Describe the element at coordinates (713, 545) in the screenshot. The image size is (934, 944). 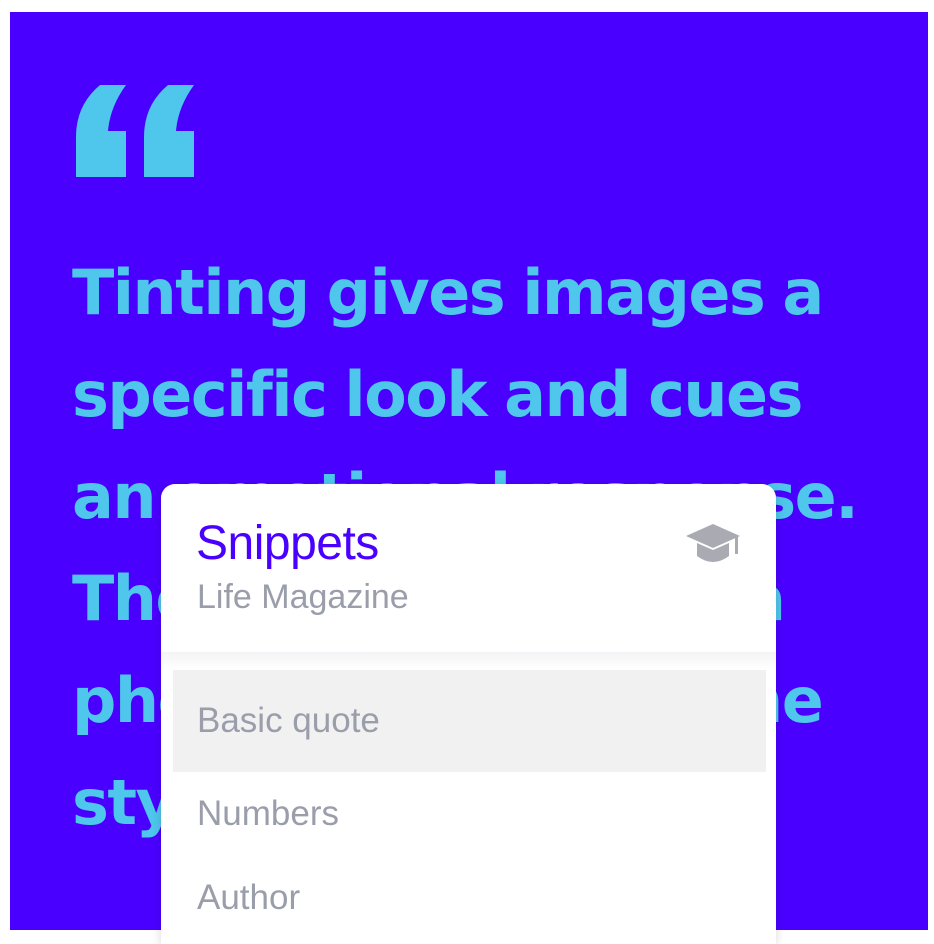
I see `graduation-cap-icon` at that location.